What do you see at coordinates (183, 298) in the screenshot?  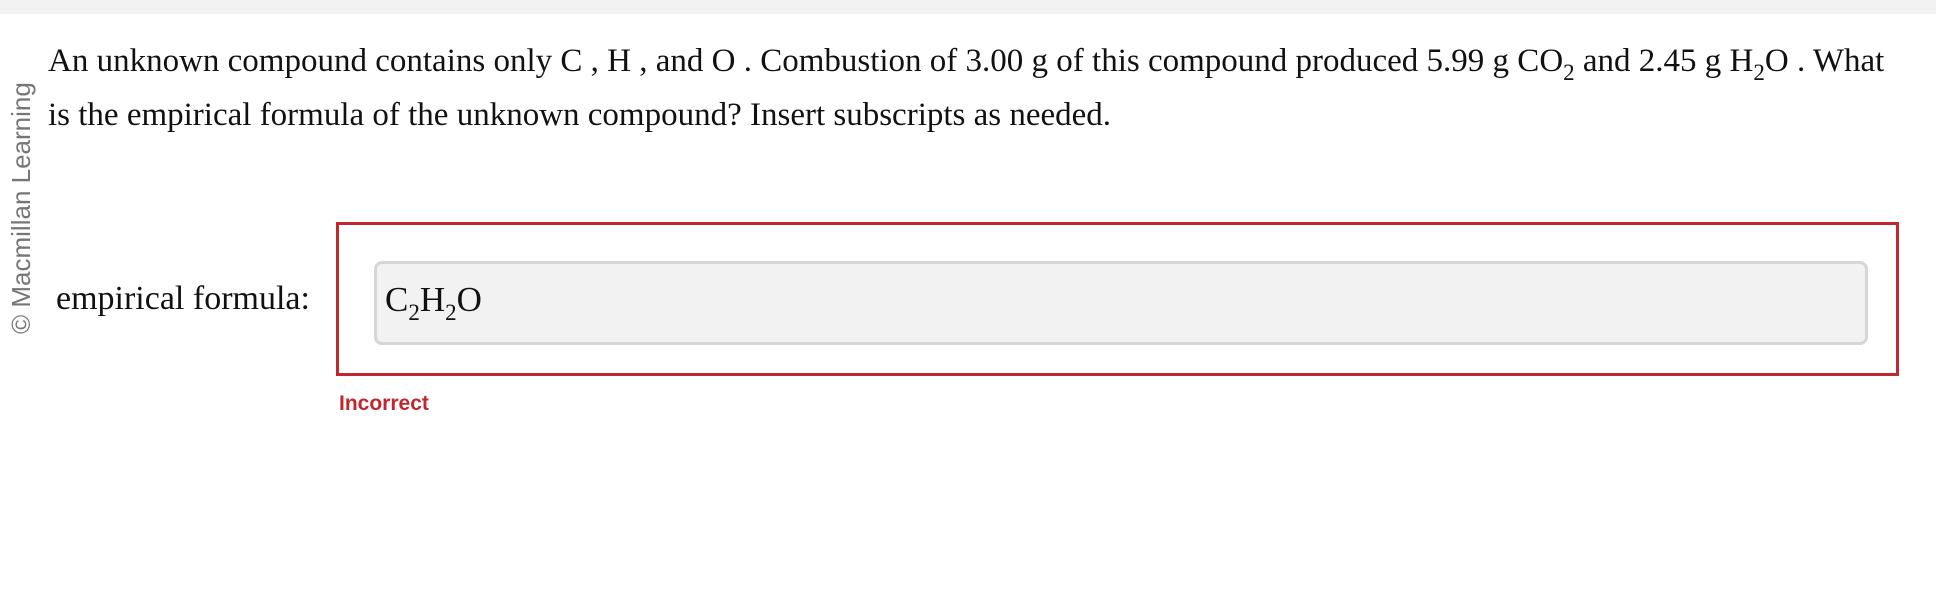 I see `answer-label: empirical formula:` at bounding box center [183, 298].